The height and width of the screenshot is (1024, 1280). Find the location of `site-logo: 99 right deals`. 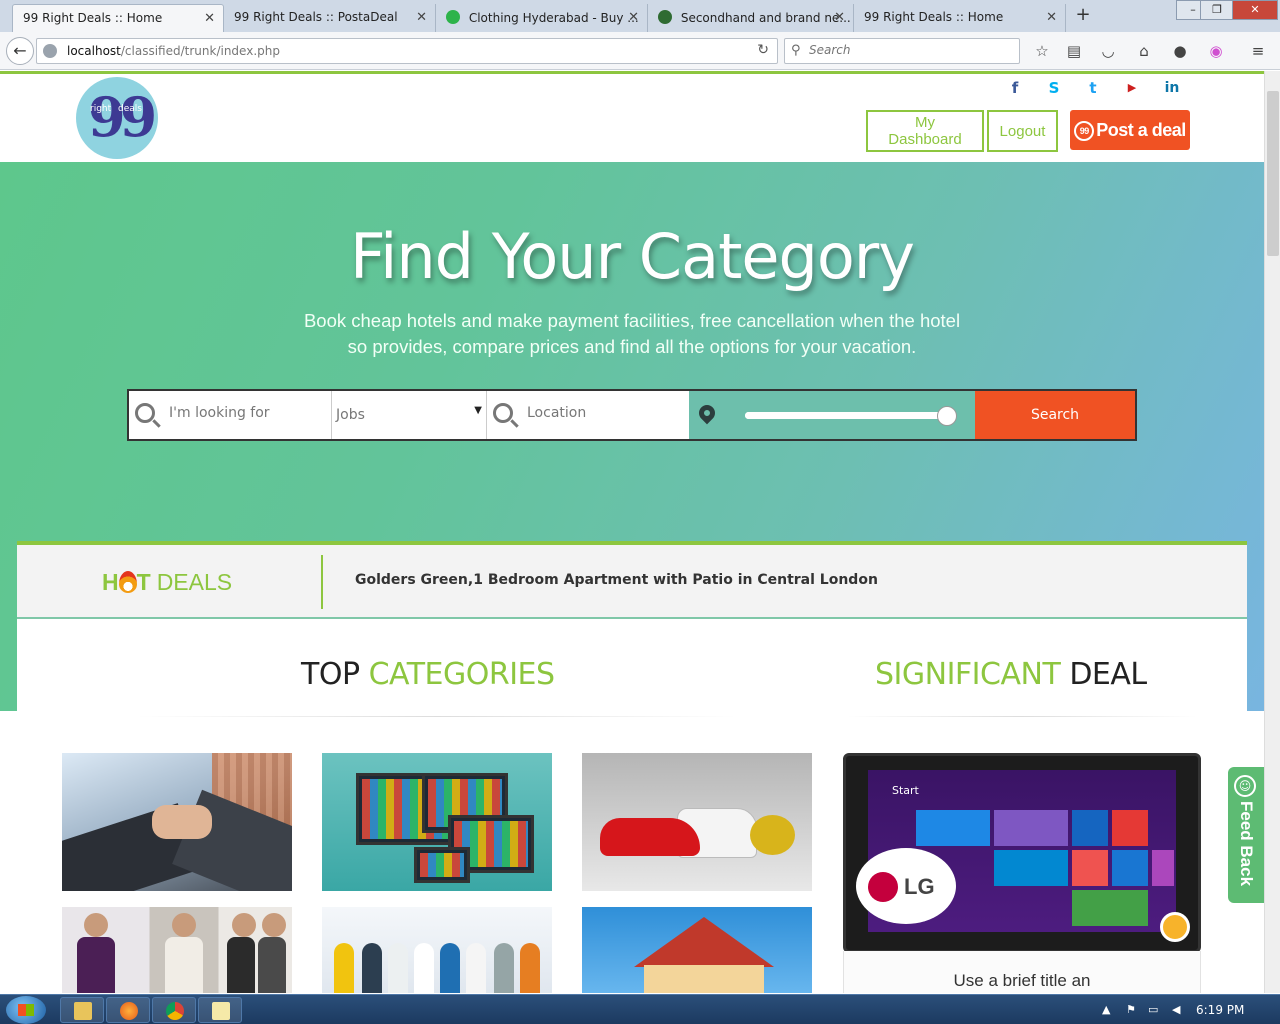

site-logo: 99 right deals is located at coordinates (117, 118).